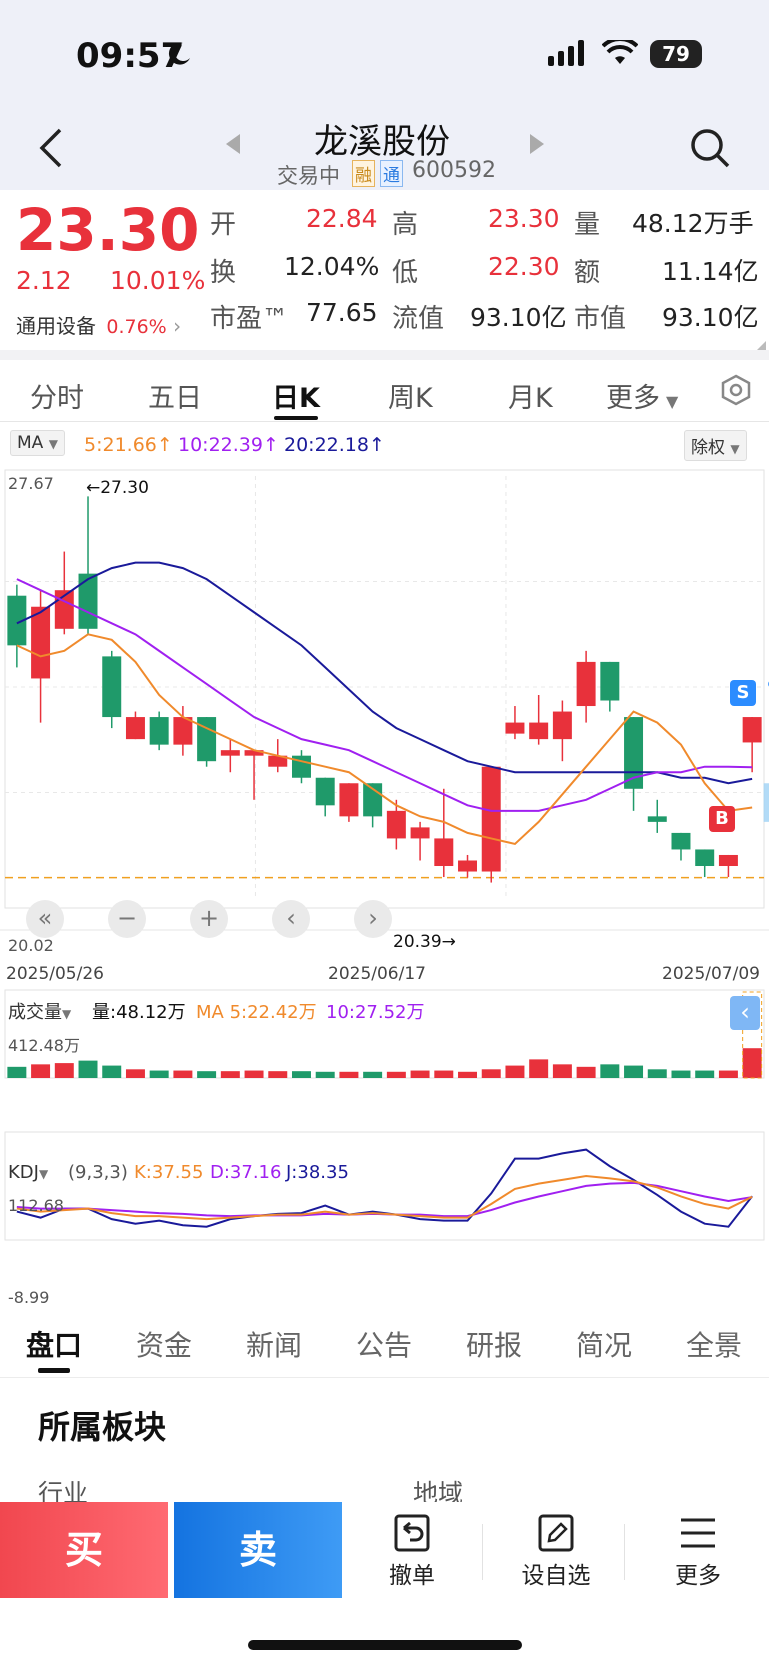 The width and height of the screenshot is (769, 1665). Describe the element at coordinates (136, 327) in the screenshot. I see `sector-pct: 0.76%` at that location.